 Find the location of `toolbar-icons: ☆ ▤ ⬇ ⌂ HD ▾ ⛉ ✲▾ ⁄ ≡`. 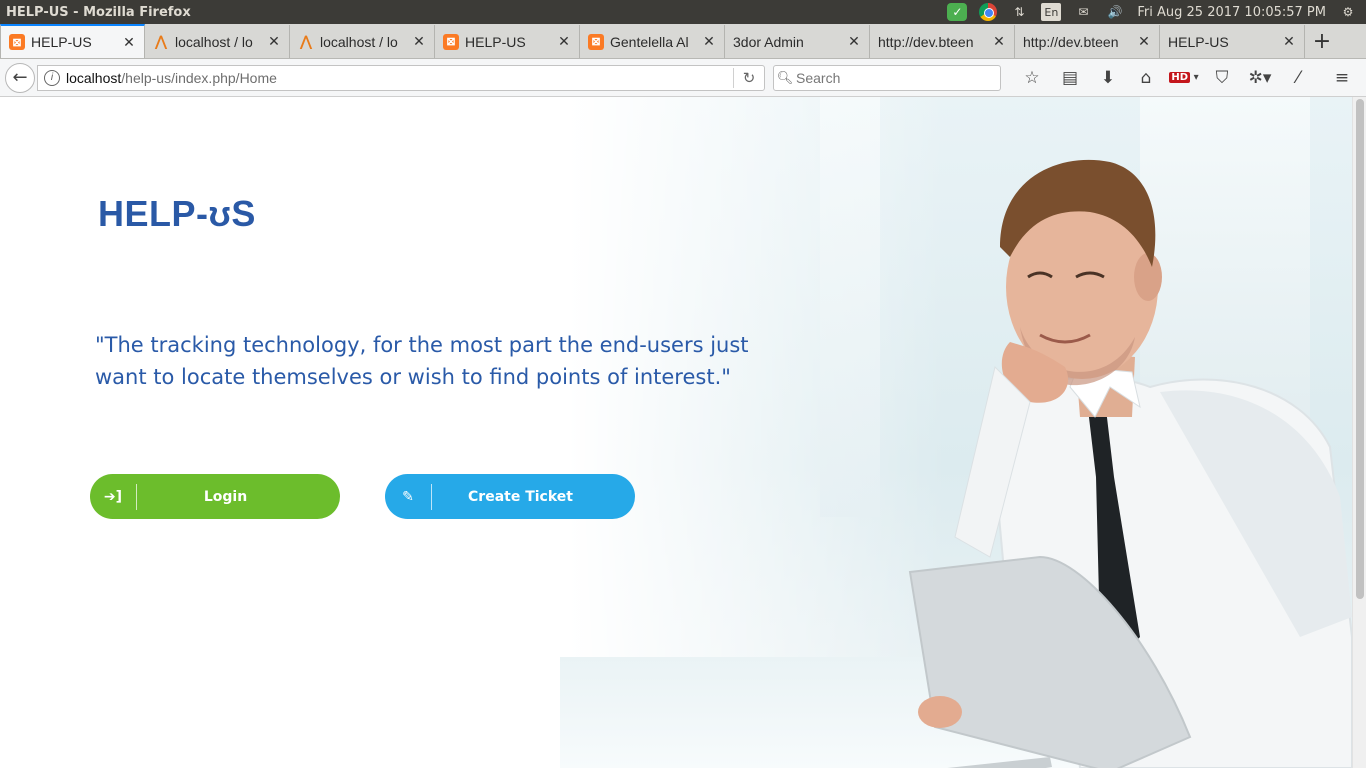

toolbar-icons: ☆ ▤ ⬇ ⌂ HD ▾ ⛉ ✲▾ ⁄ ≡ is located at coordinates (1187, 78).